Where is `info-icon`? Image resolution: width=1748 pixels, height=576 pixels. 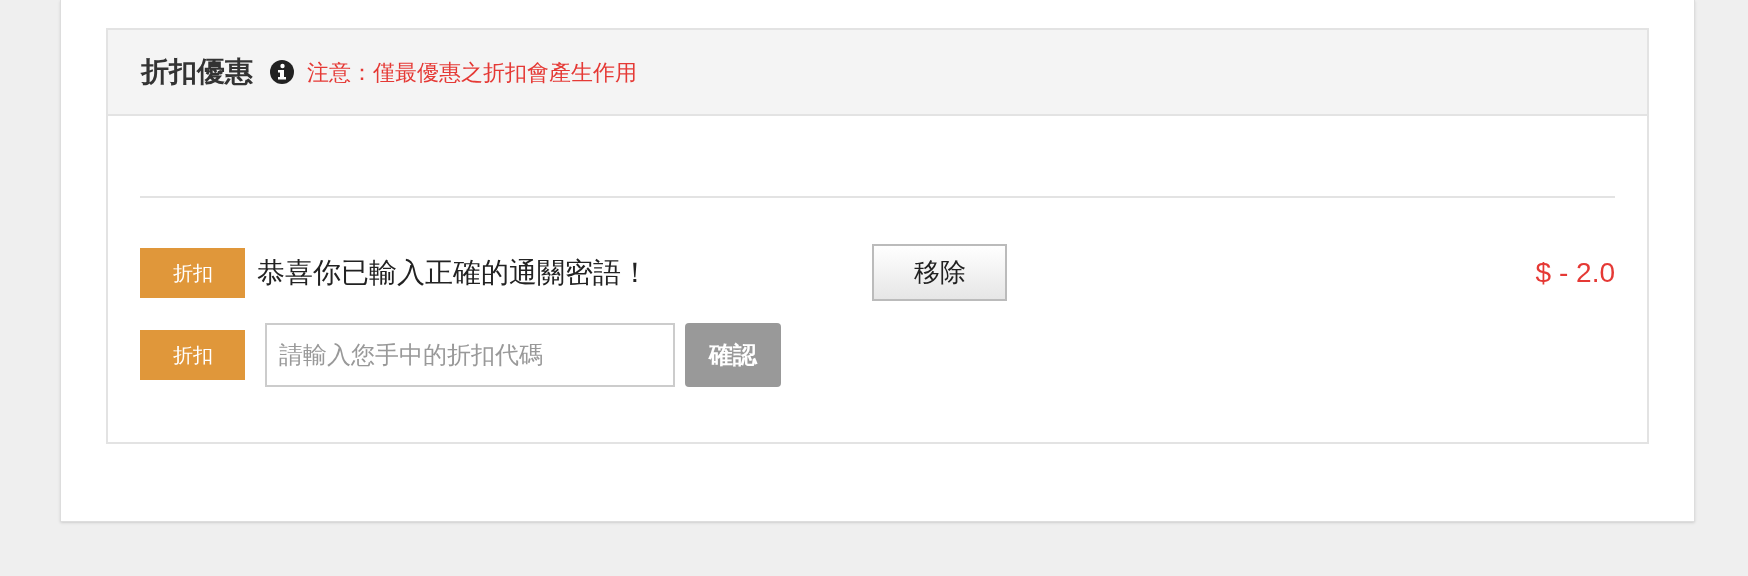 info-icon is located at coordinates (282, 72).